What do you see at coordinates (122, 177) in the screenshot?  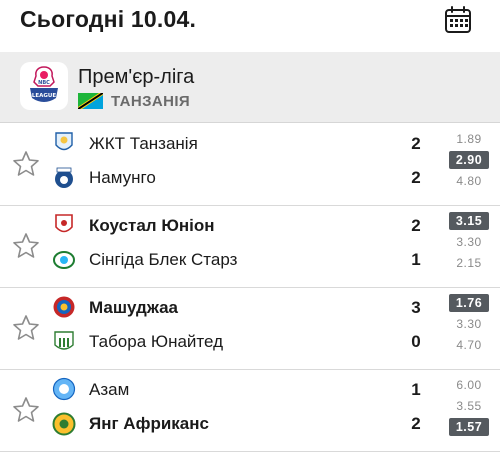 I see `away-team-name: Намунго` at bounding box center [122, 177].